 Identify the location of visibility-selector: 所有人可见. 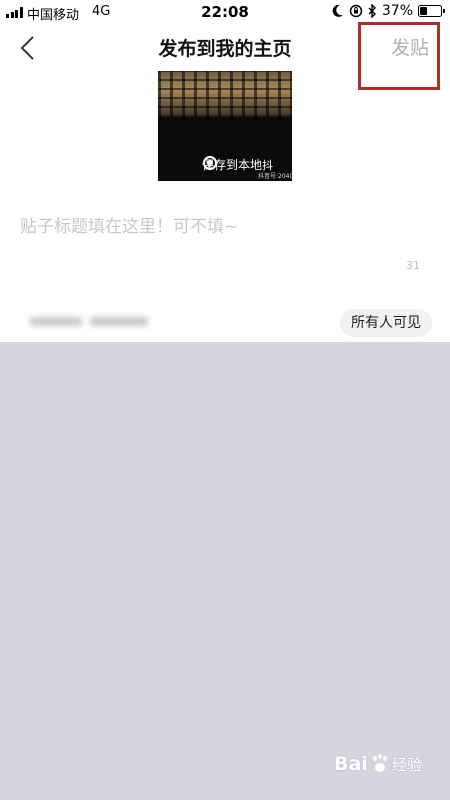
(386, 323).